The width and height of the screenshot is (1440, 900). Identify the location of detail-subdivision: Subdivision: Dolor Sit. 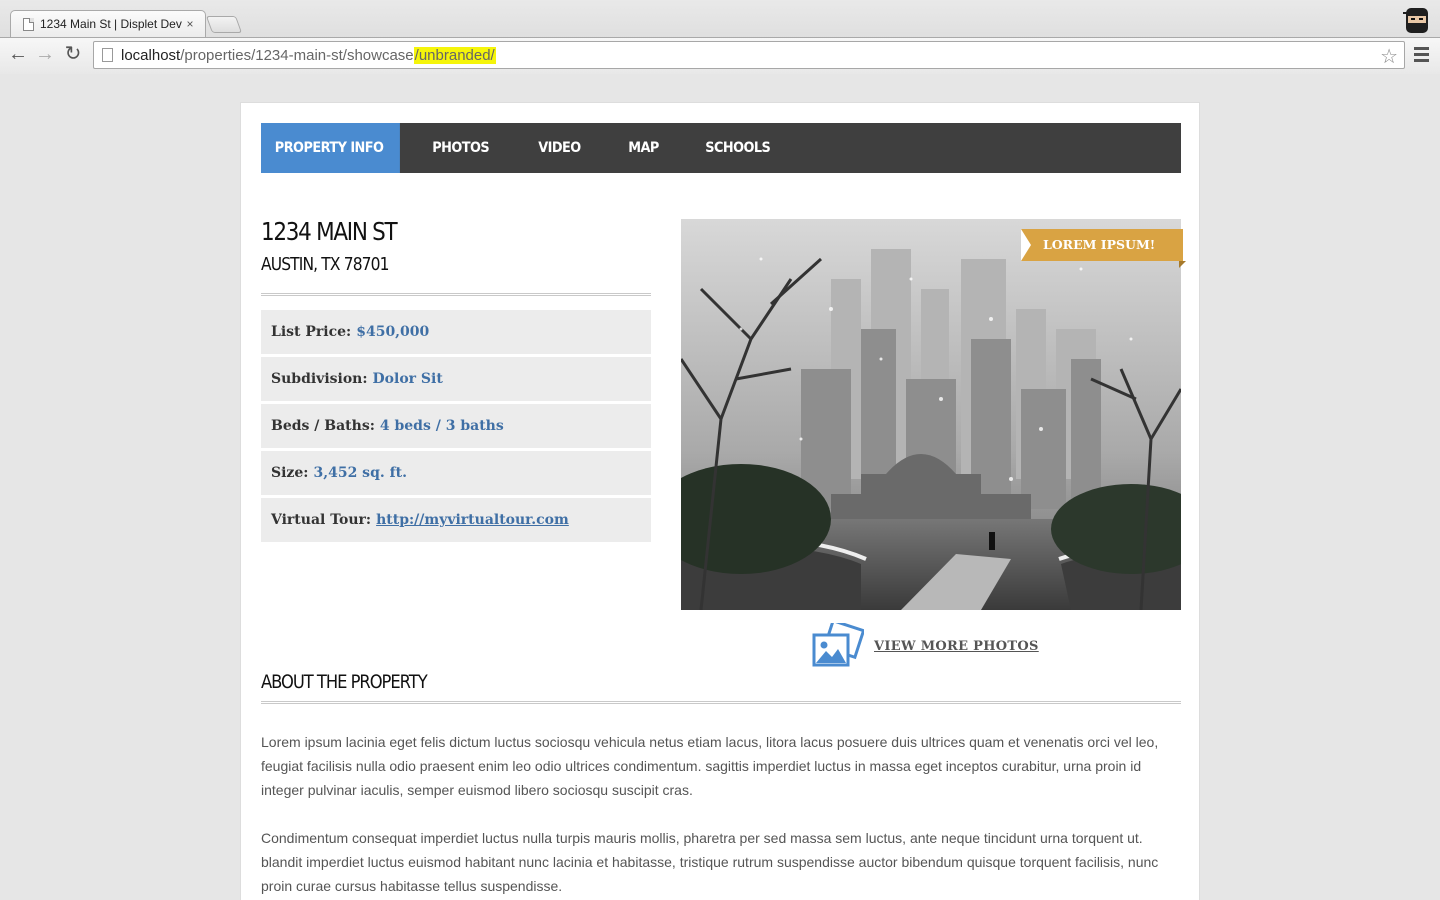
(456, 379).